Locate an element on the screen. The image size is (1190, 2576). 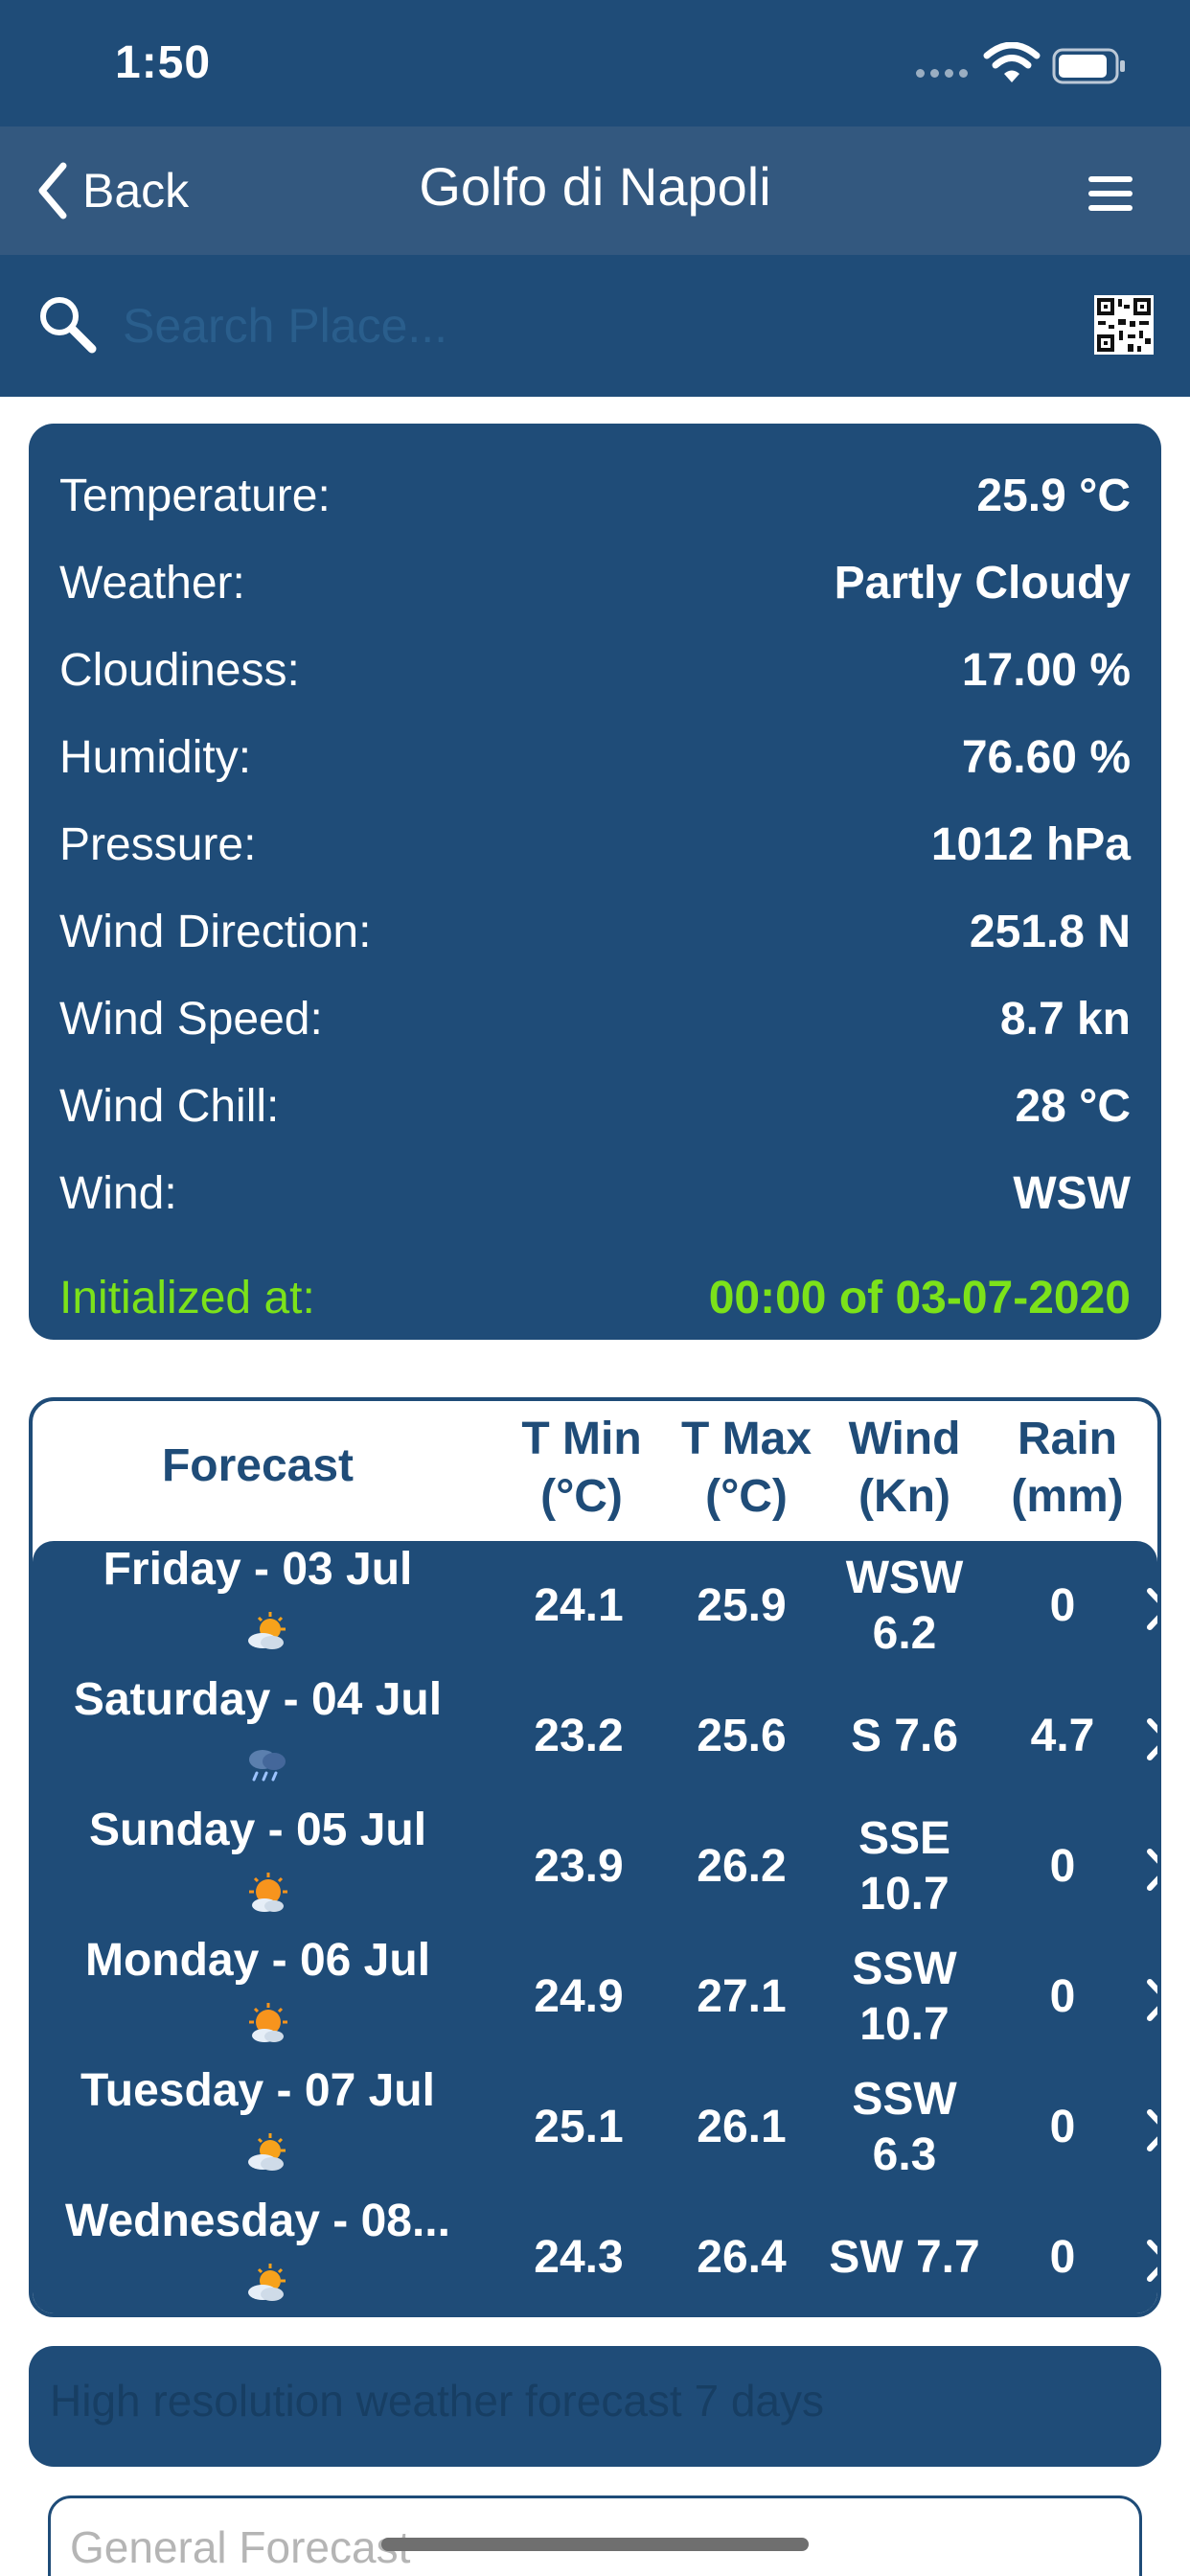
row-label: Wind Direction: is located at coordinates (216, 932).